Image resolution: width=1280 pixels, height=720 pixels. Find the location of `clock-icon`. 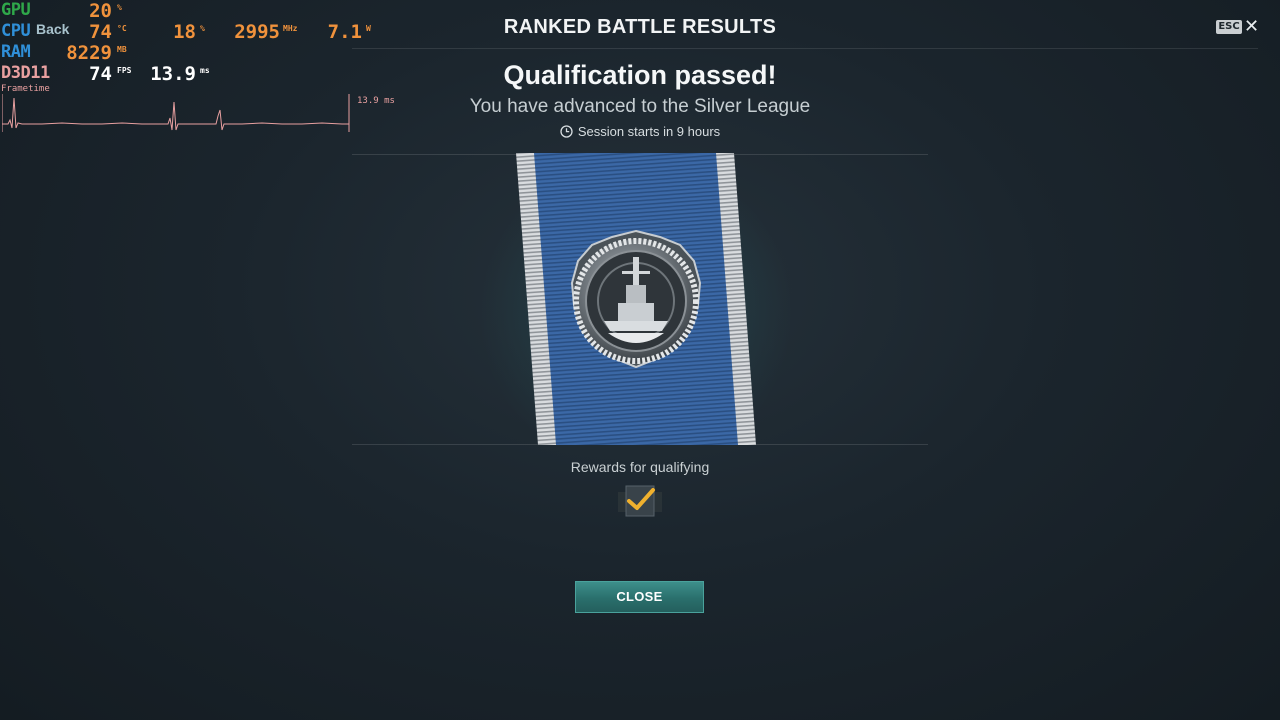

clock-icon is located at coordinates (566, 131).